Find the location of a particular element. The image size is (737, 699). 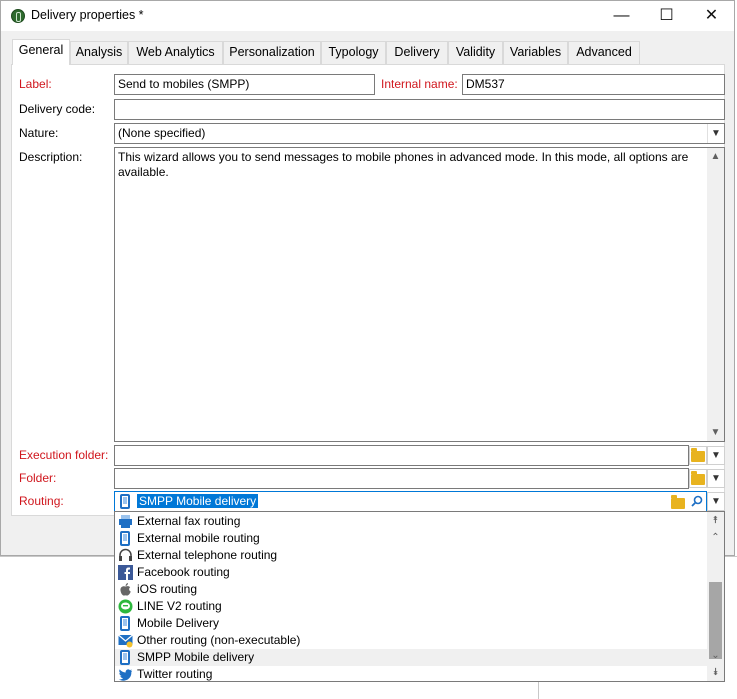

line-icon is located at coordinates (125, 606).